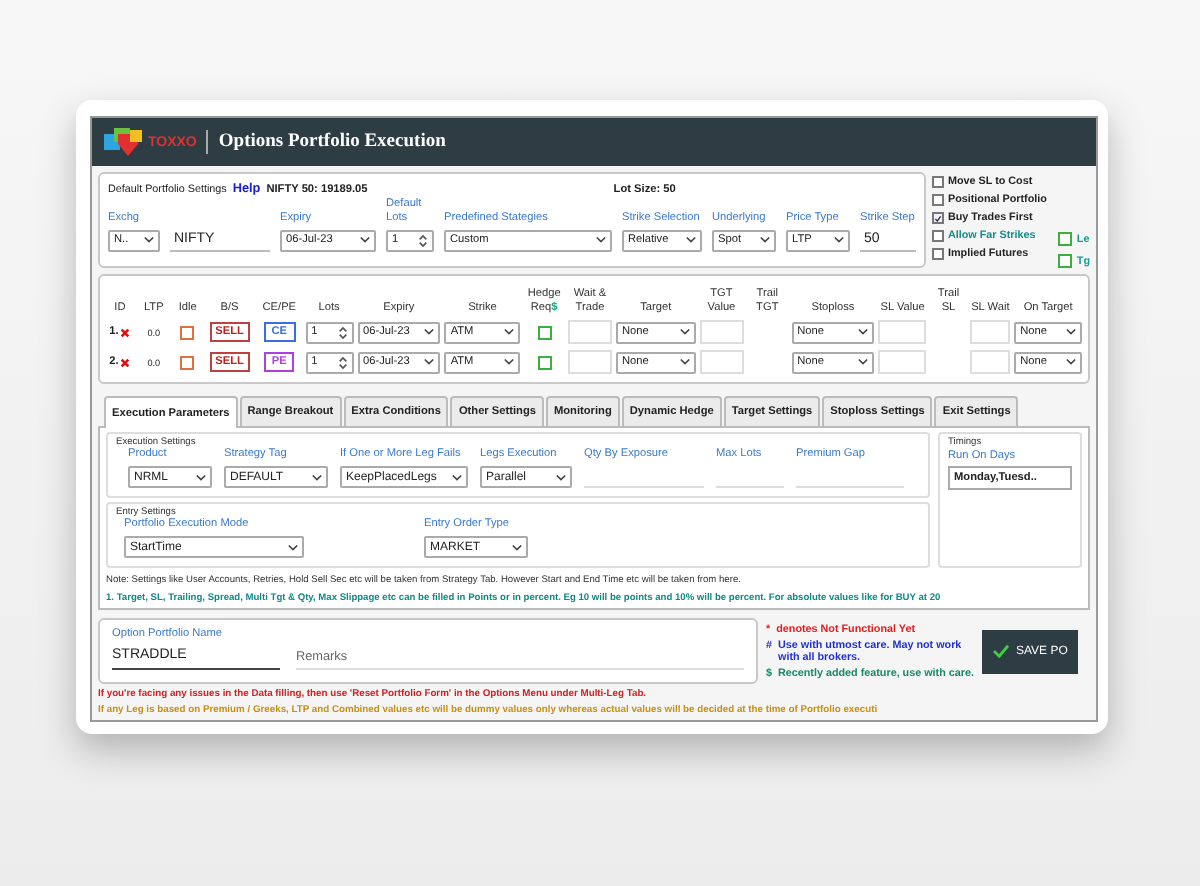  Describe the element at coordinates (938, 218) in the screenshot. I see `check-icon` at that location.